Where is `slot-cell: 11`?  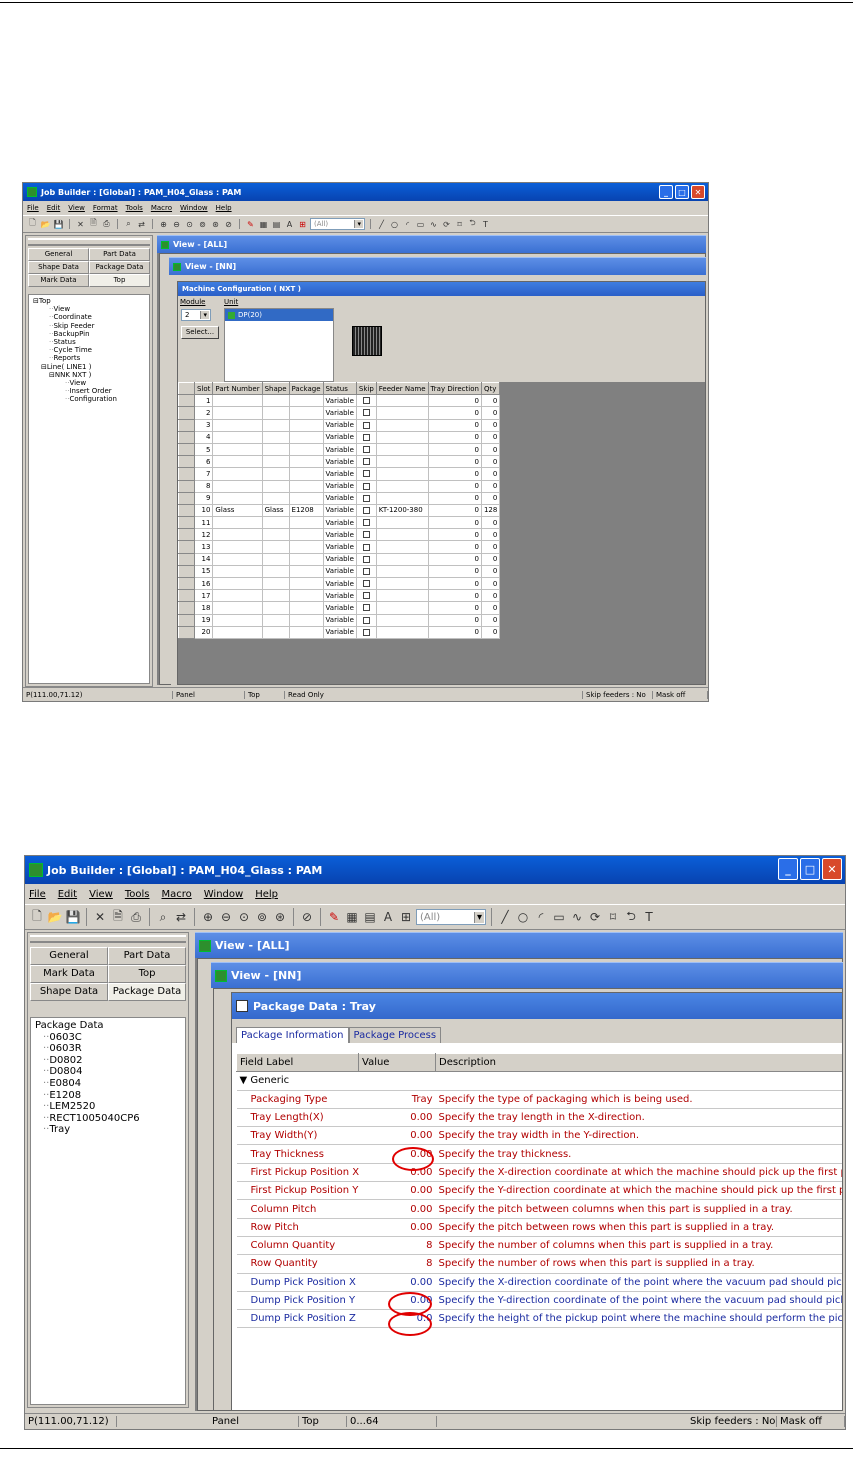
slot-cell: 11 is located at coordinates (203, 523).